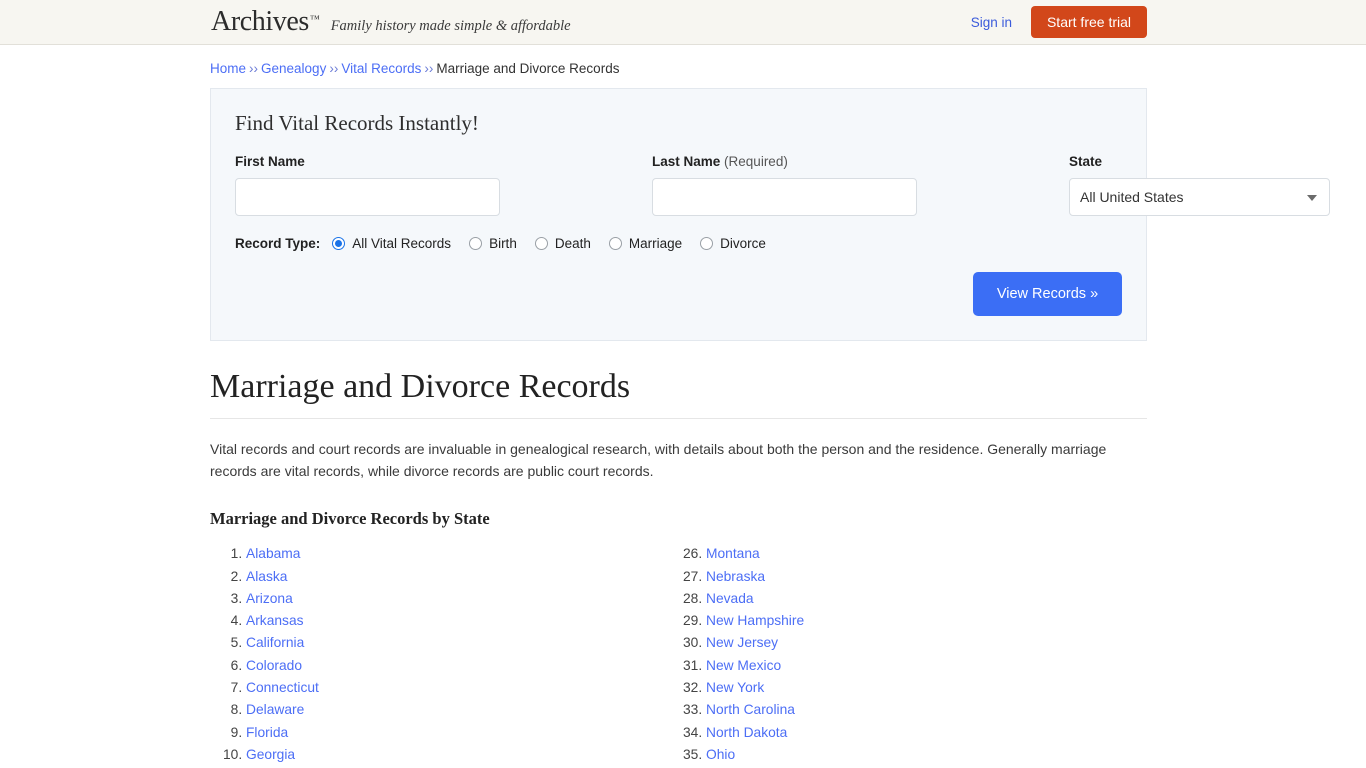 This screenshot has width=1366, height=768. Describe the element at coordinates (458, 577) in the screenshot. I see `state-list-item: Alaska` at that location.